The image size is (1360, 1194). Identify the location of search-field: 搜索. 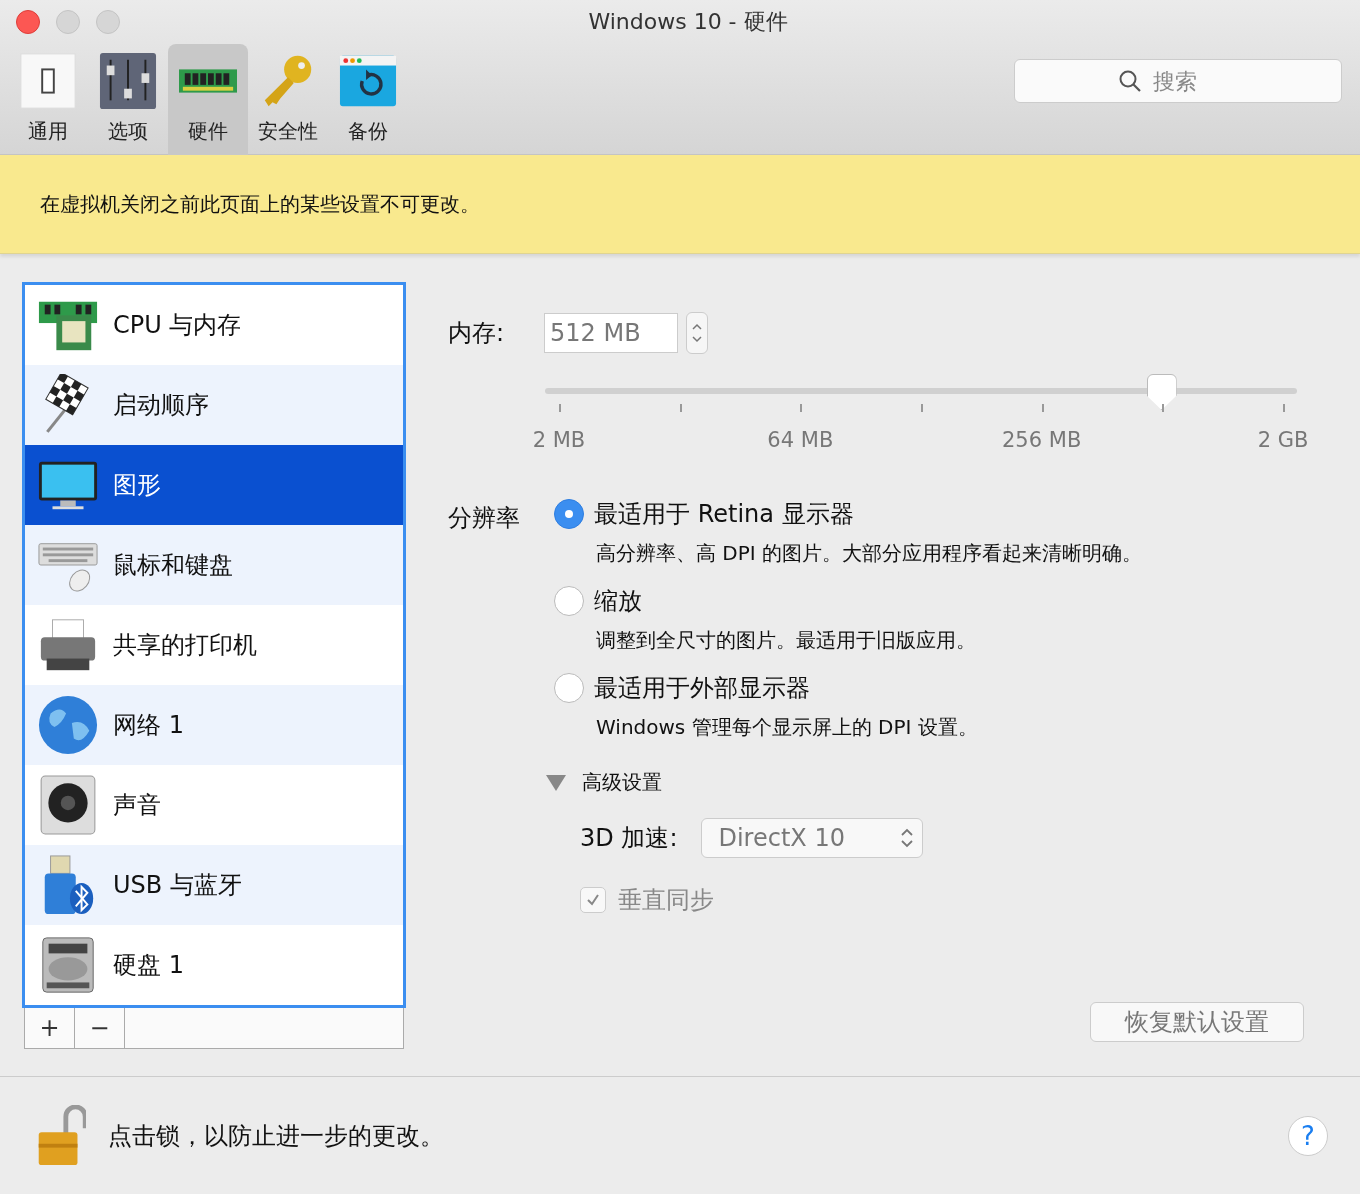
(1178, 81).